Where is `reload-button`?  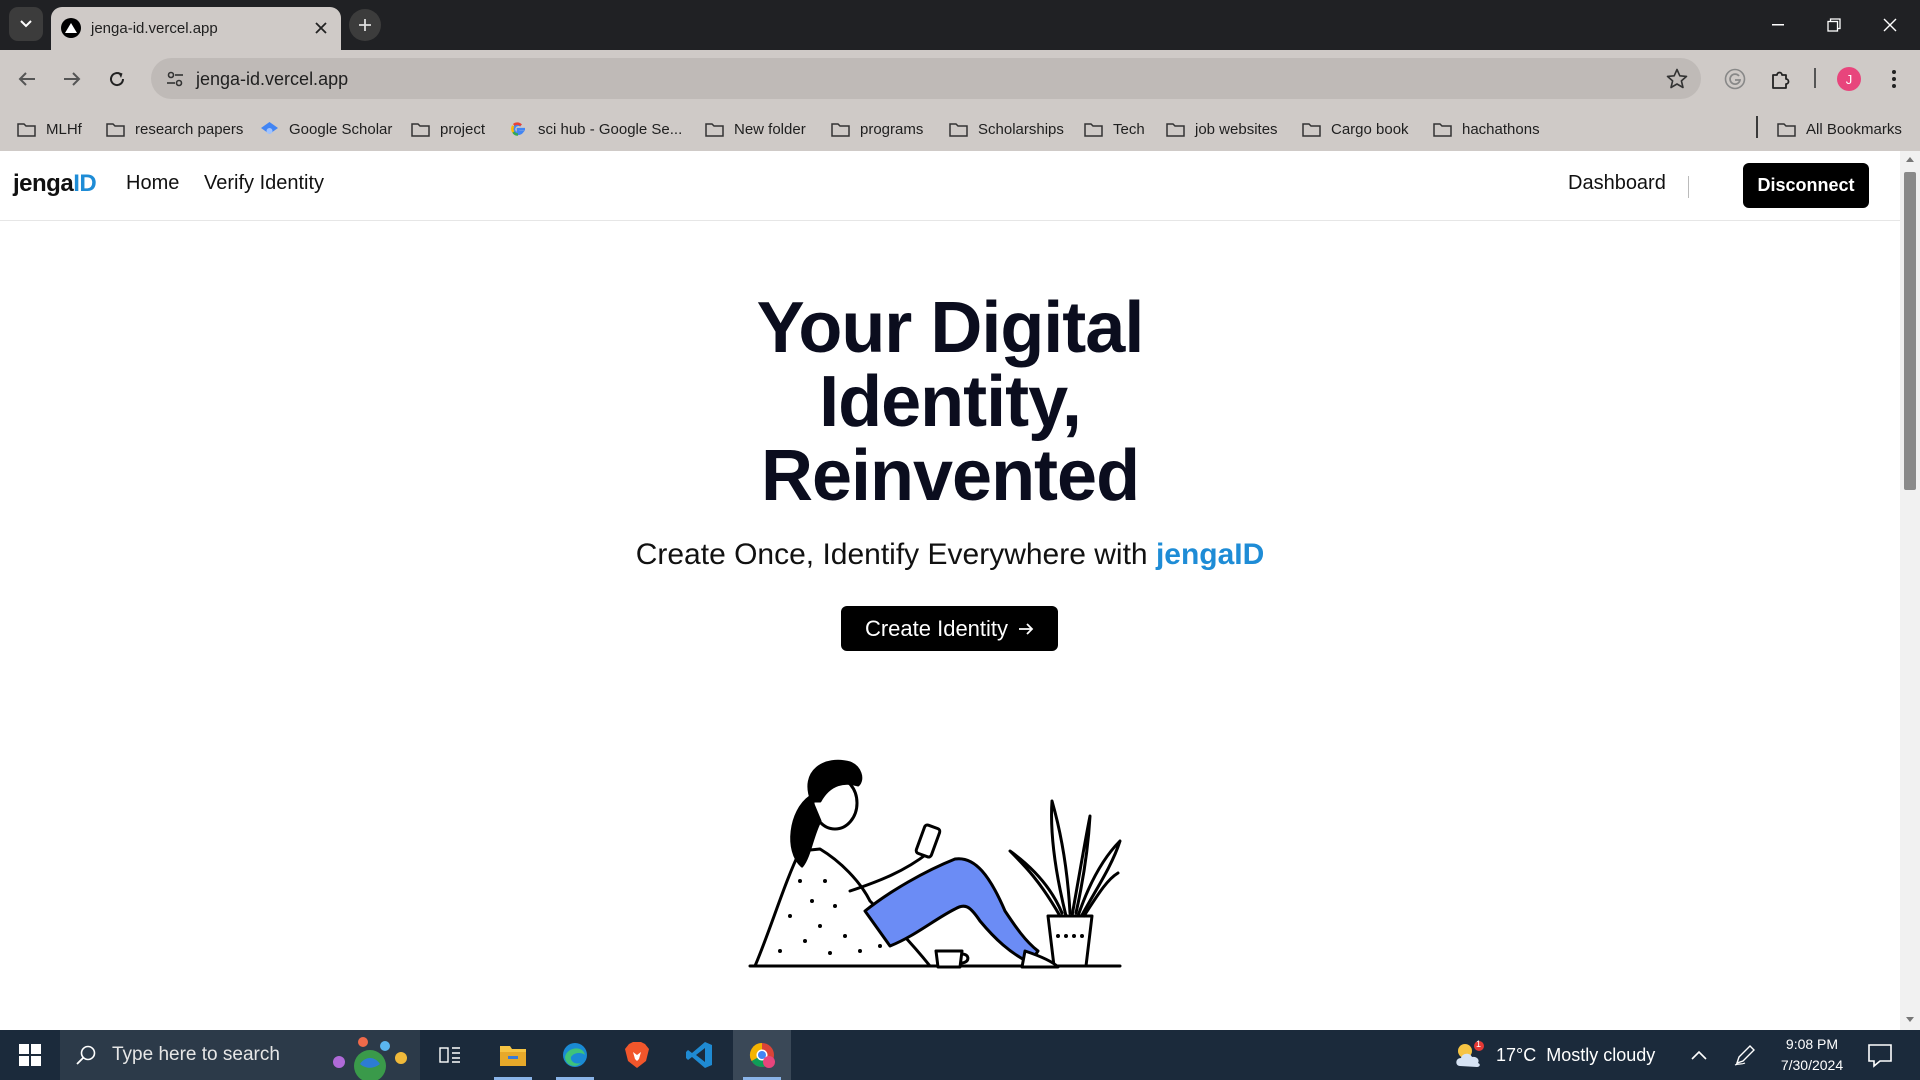
reload-button is located at coordinates (117, 79).